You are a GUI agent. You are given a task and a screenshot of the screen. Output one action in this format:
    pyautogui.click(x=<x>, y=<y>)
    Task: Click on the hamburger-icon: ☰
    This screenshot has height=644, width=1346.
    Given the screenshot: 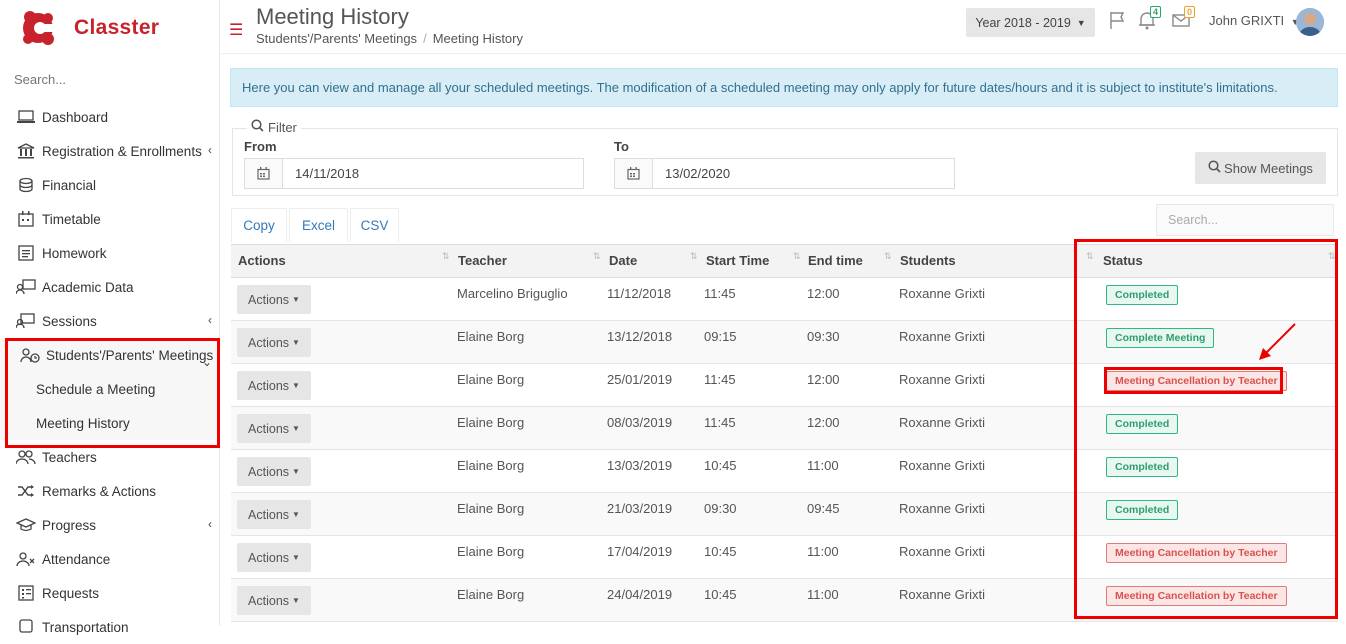 What is the action you would take?
    pyautogui.click(x=236, y=30)
    